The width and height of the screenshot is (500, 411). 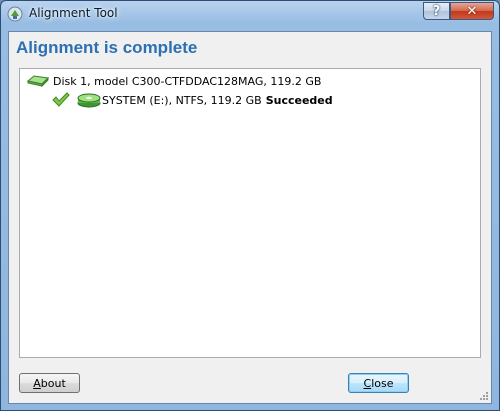 I want to click on help-button: ?, so click(x=436, y=11).